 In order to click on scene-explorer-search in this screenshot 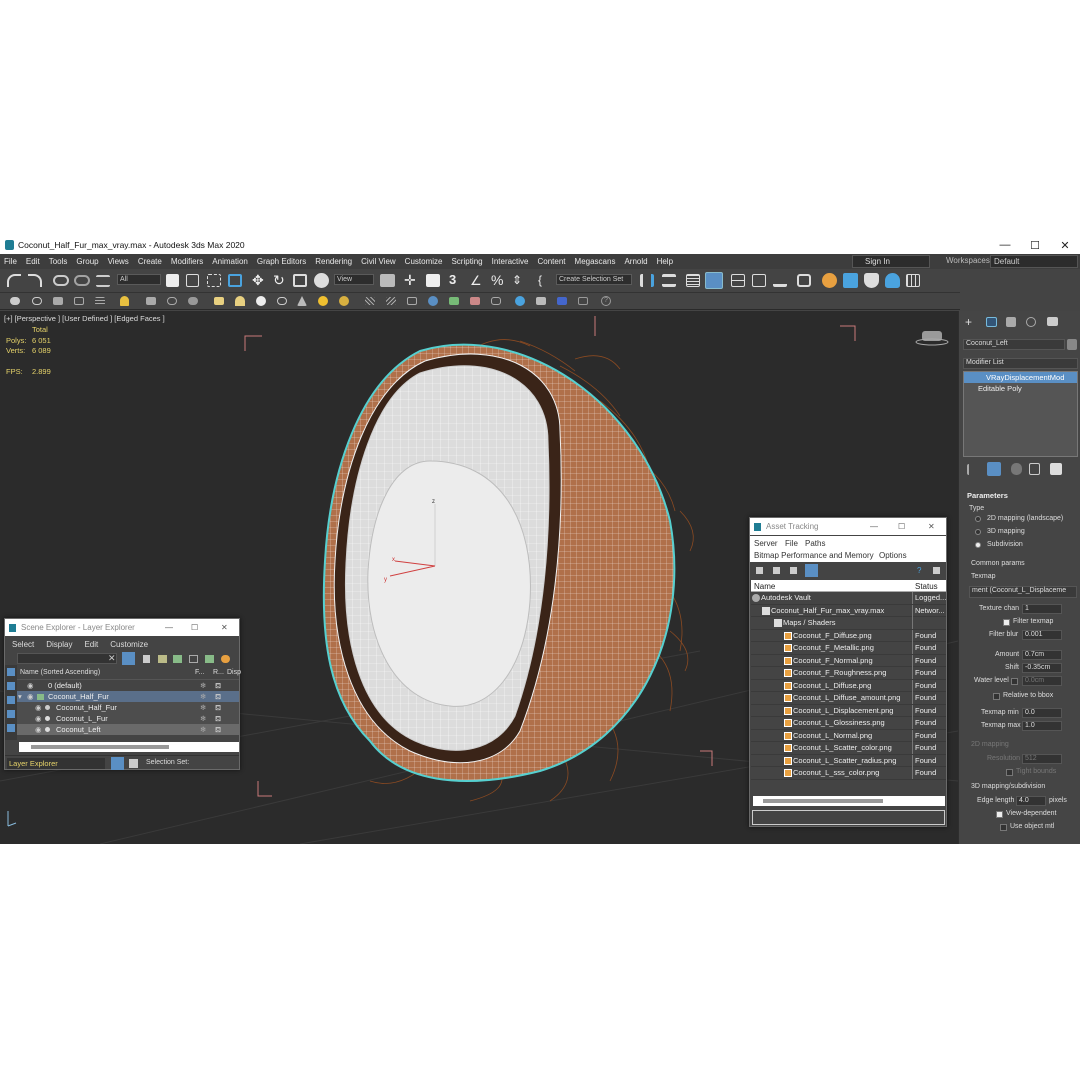, I will do `click(67, 658)`.